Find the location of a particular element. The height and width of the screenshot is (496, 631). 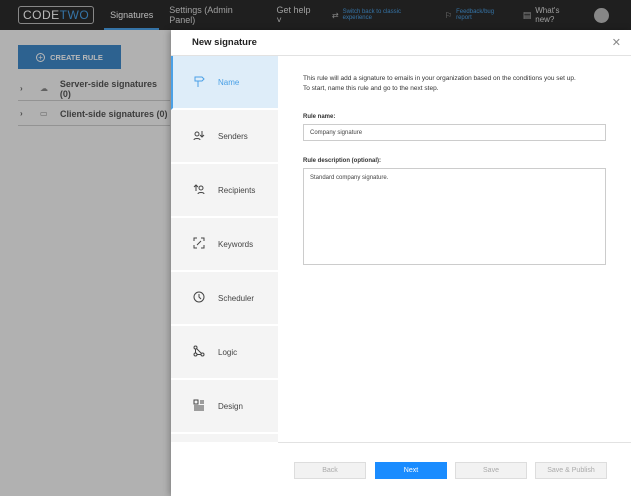

rule-description-textarea: Standard company signature. is located at coordinates (454, 216).